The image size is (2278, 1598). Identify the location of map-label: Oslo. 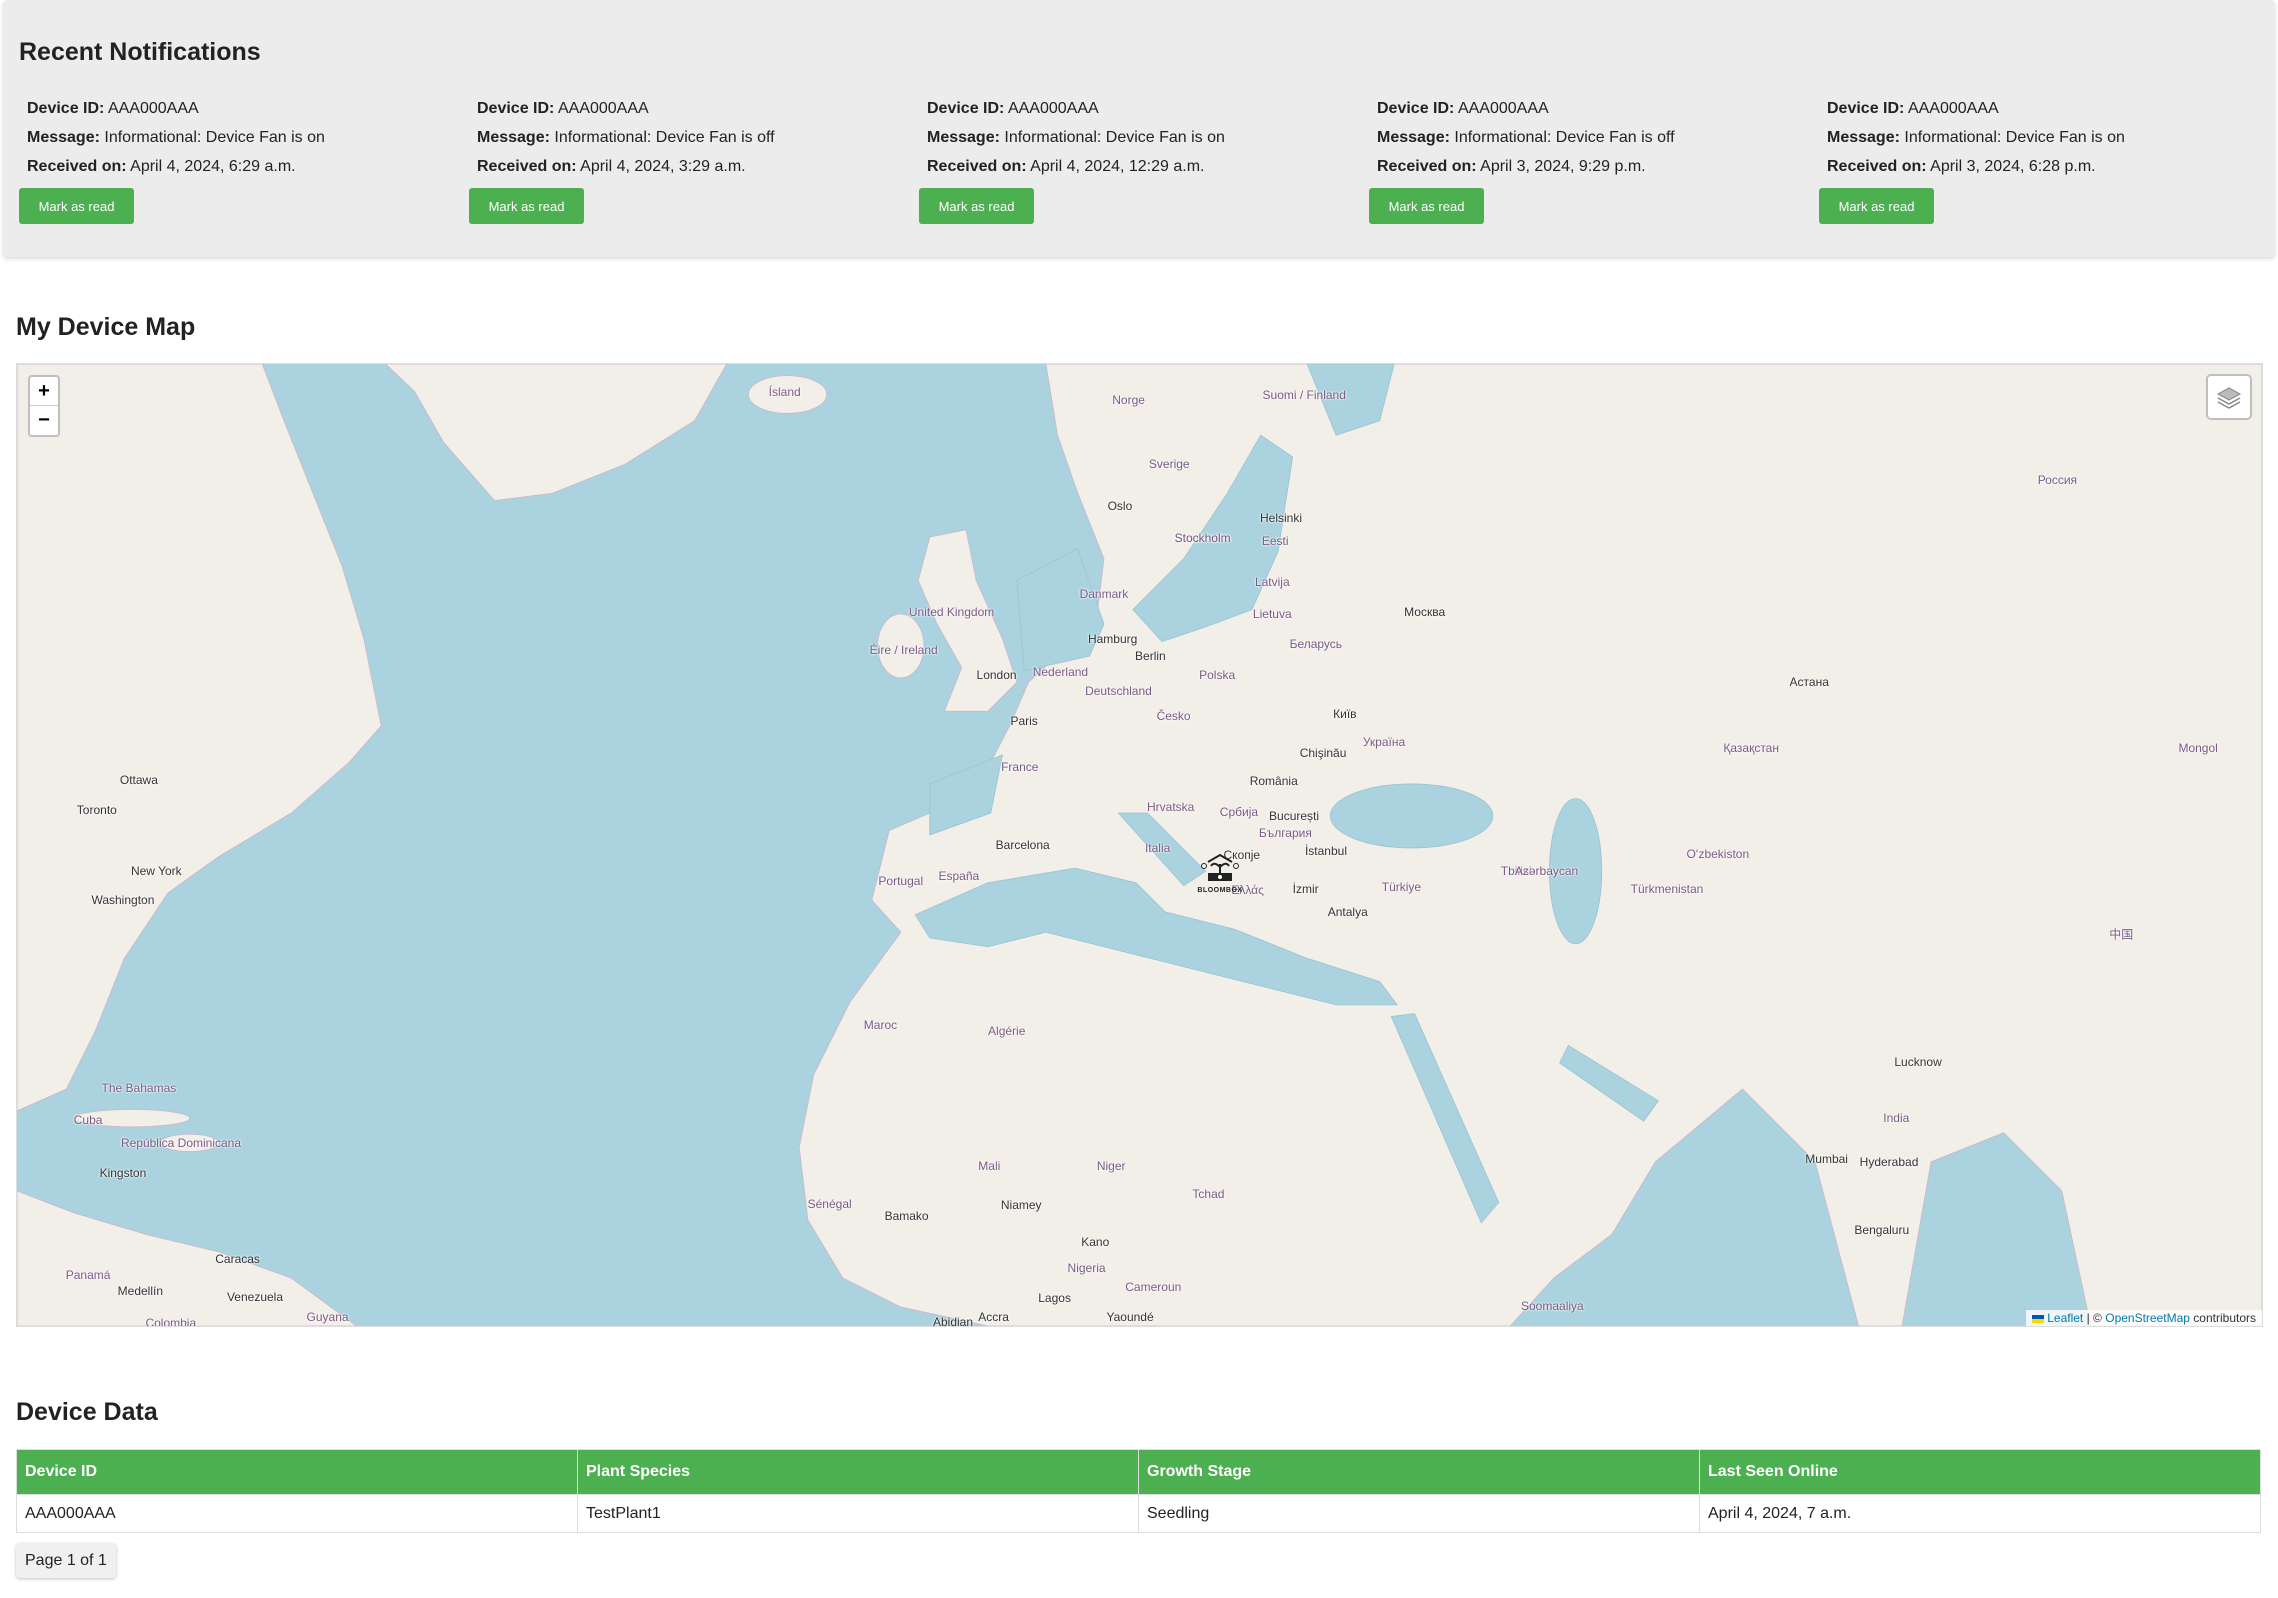
(1120, 506).